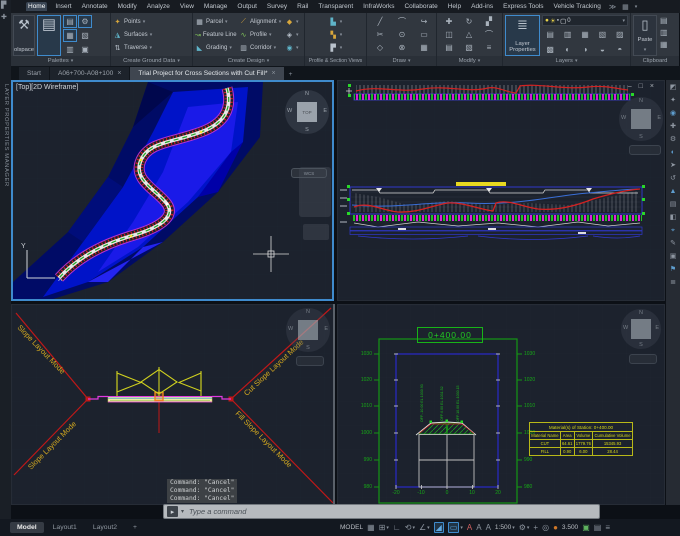  I want to click on layer-lockdown-icon: ◑, so click(585, 49).